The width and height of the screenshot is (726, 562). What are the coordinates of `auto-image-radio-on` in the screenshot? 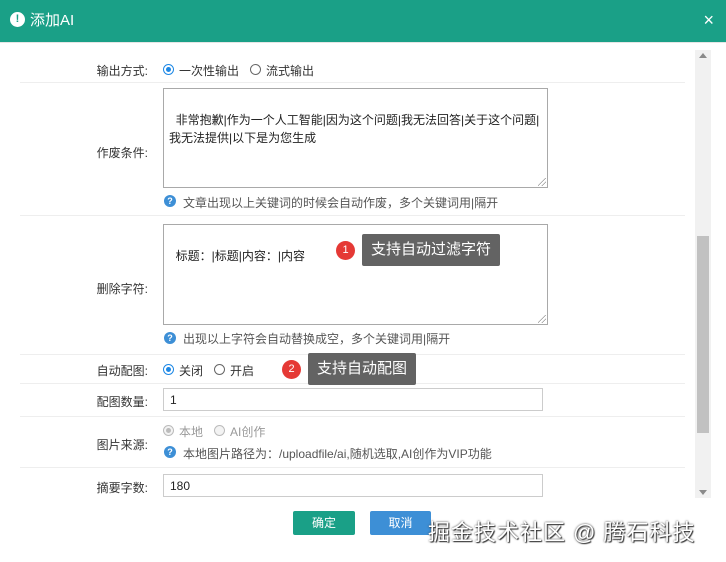 It's located at (219, 369).